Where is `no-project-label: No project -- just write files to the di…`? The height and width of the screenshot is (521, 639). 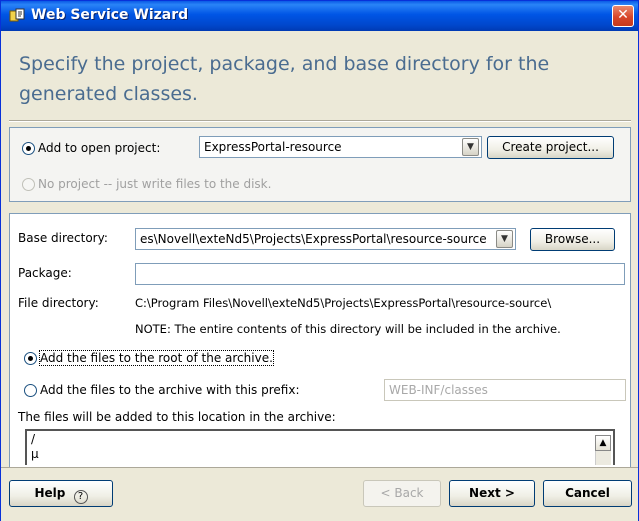 no-project-label: No project -- just write files to the di… is located at coordinates (155, 184).